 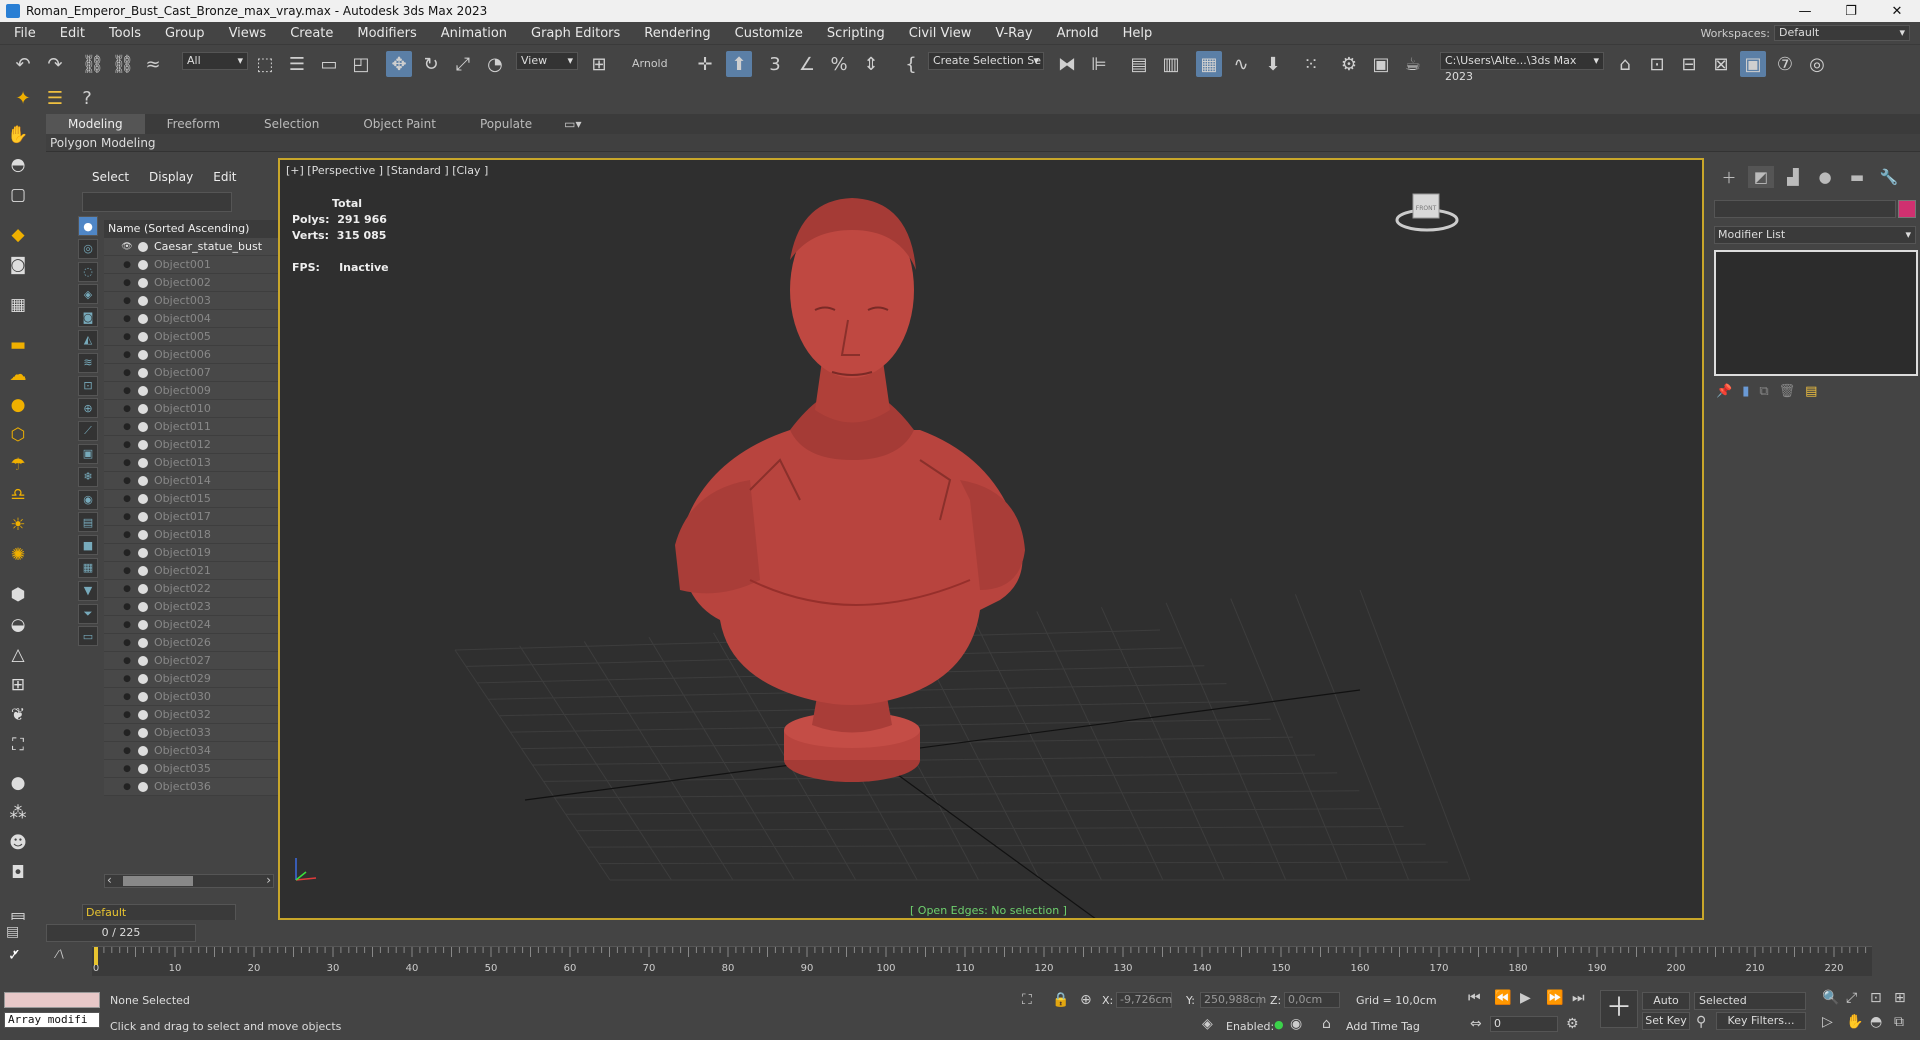 I want to click on angle-snap-icon: ∠, so click(x=807, y=64).